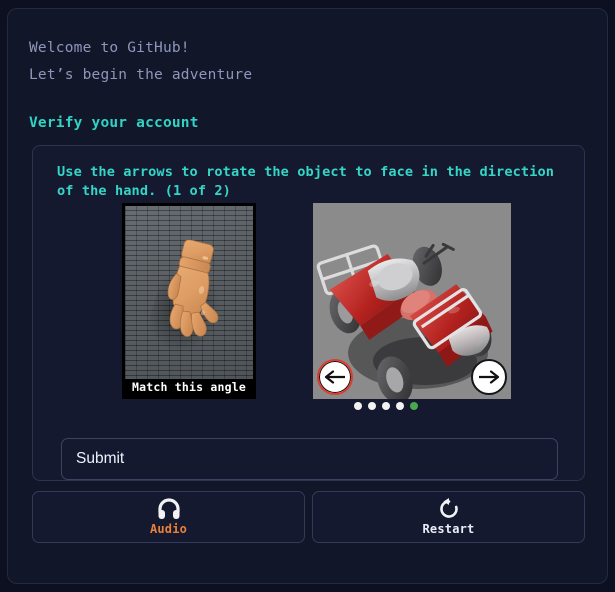 The width and height of the screenshot is (615, 592). I want to click on mannequin-hand-icon, so click(193, 288).